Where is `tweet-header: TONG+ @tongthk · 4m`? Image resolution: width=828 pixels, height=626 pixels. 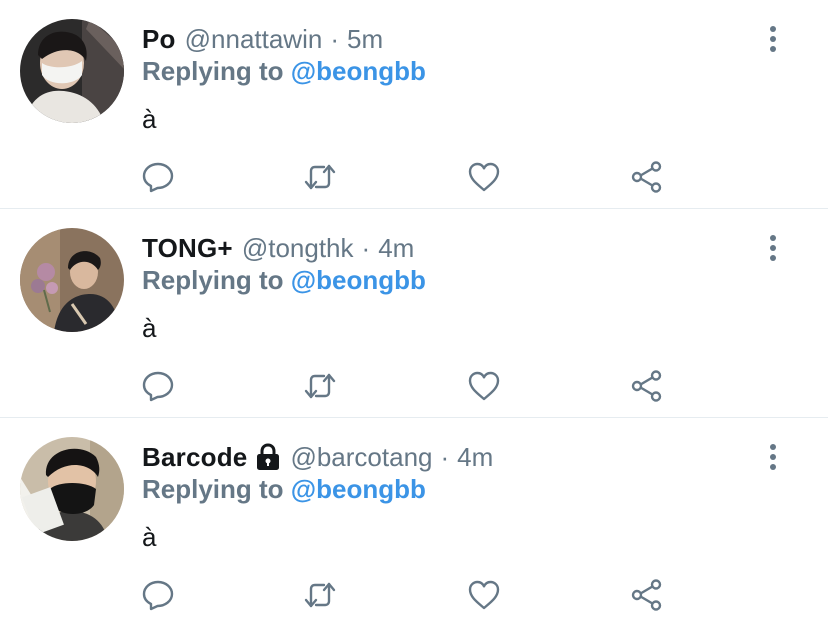 tweet-header: TONG+ @tongthk · 4m is located at coordinates (278, 248).